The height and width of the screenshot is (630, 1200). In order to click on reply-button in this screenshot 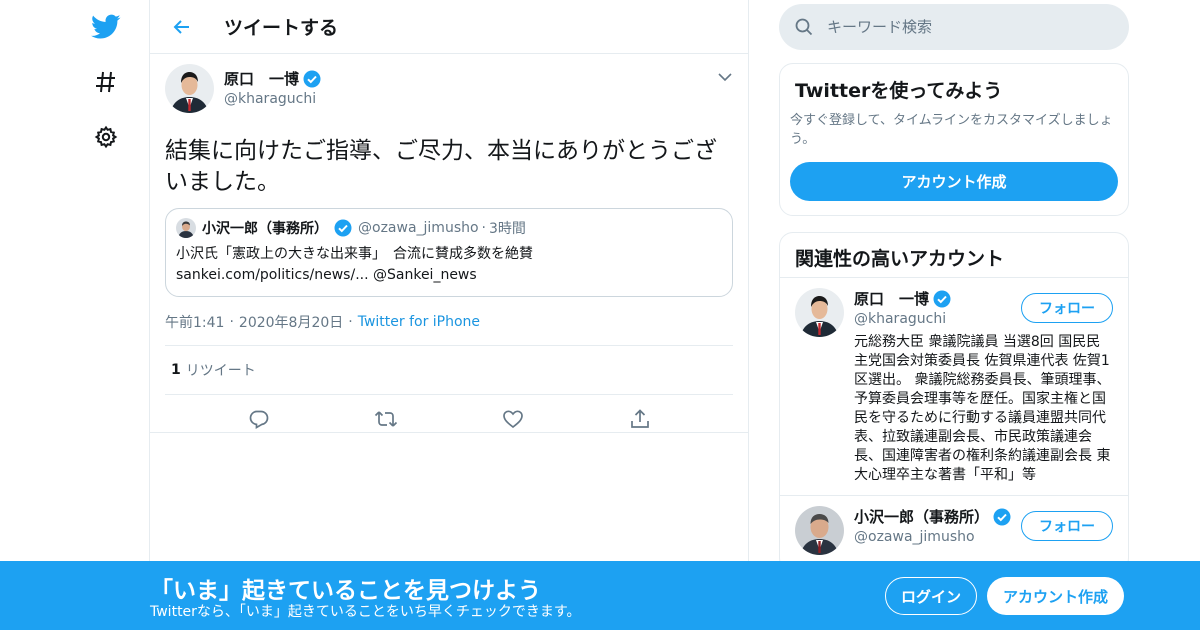, I will do `click(259, 419)`.